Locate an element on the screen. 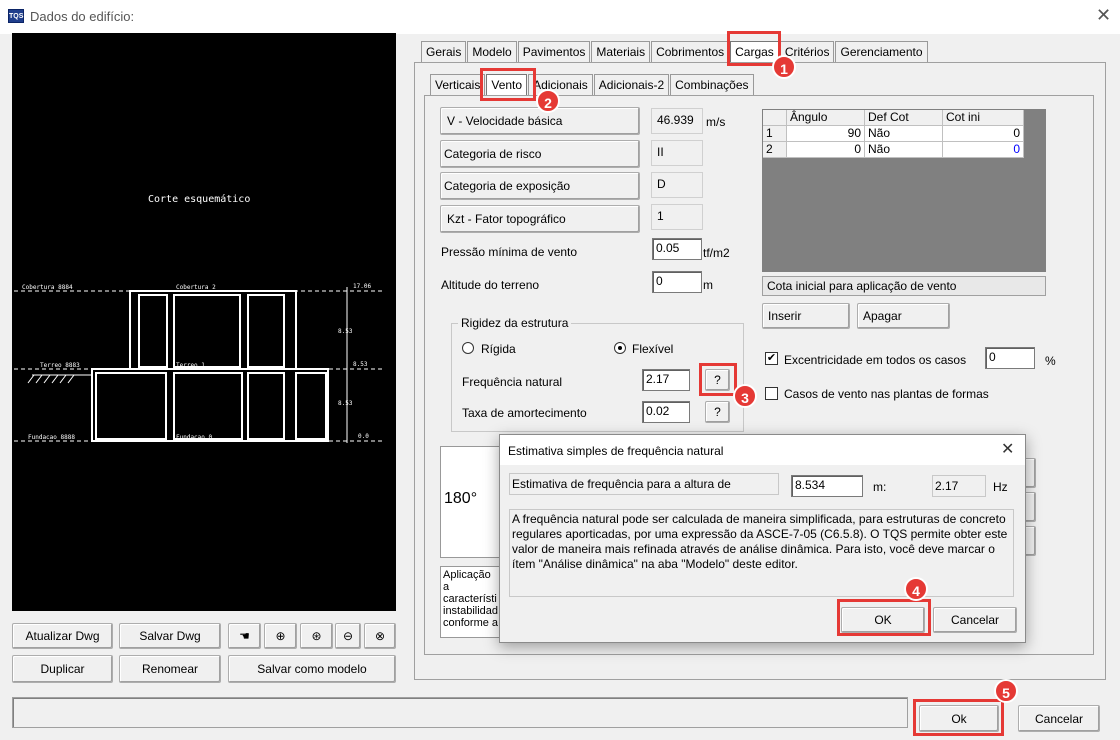  drawing-label: Terreo 1 is located at coordinates (190, 365).